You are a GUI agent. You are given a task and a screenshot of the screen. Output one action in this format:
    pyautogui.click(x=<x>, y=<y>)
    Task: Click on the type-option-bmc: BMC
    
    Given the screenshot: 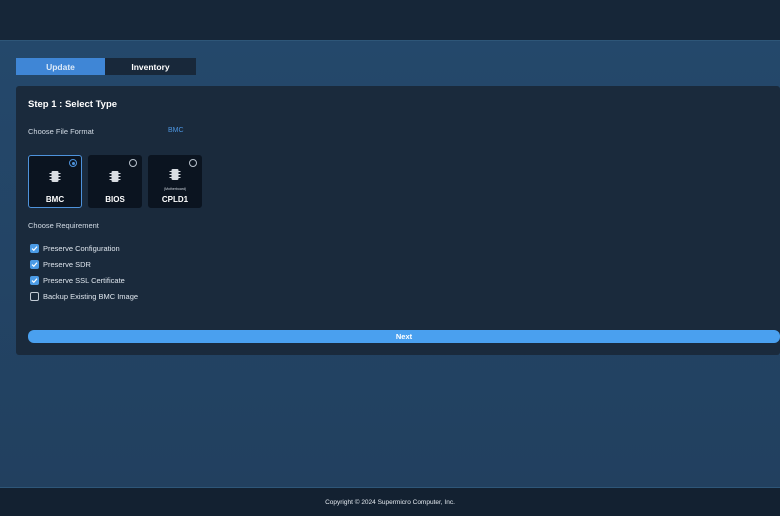 What is the action you would take?
    pyautogui.click(x=55, y=181)
    